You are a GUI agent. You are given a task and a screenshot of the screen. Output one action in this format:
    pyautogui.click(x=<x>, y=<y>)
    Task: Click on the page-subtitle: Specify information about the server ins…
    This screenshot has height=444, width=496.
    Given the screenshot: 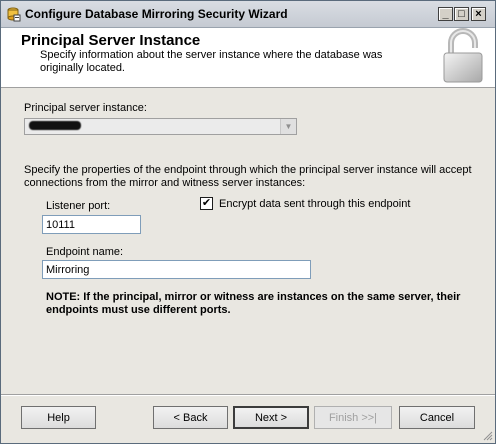 What is the action you would take?
    pyautogui.click(x=211, y=61)
    